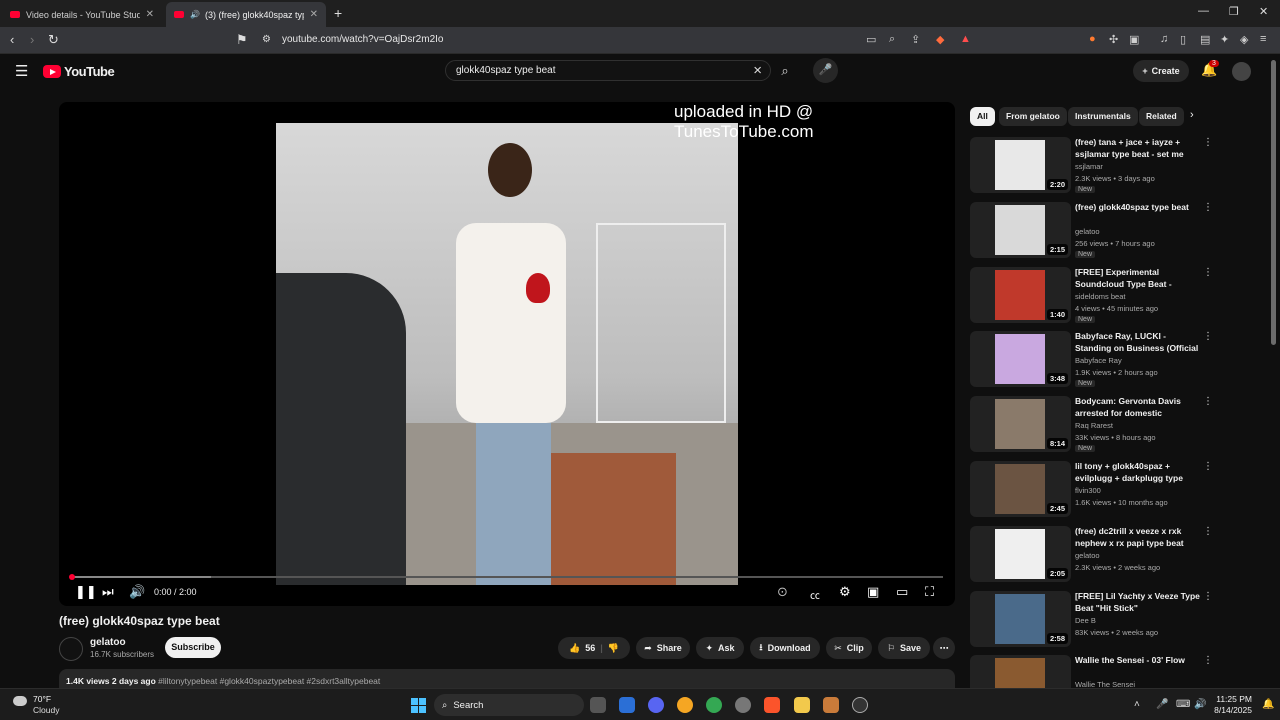  What do you see at coordinates (772, 705) in the screenshot?
I see `brave-icon` at bounding box center [772, 705].